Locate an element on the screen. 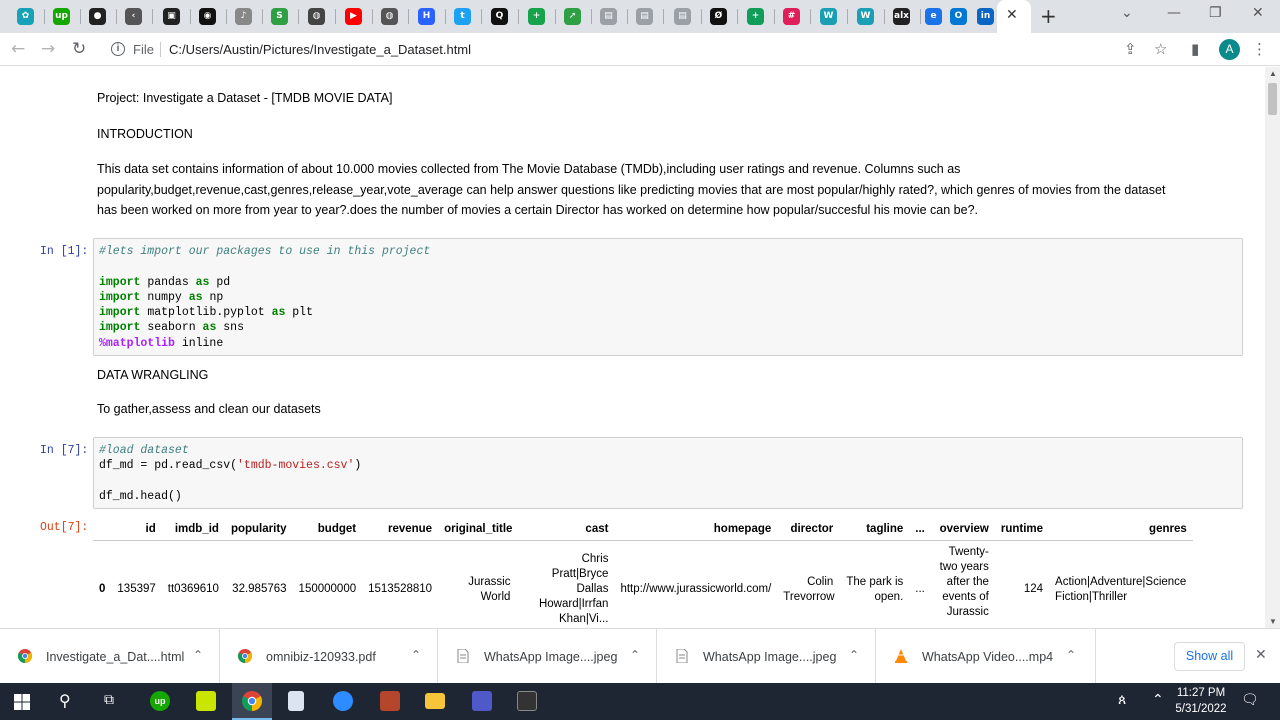 The width and height of the screenshot is (1280, 720). hashnode-icon: H is located at coordinates (426, 16).